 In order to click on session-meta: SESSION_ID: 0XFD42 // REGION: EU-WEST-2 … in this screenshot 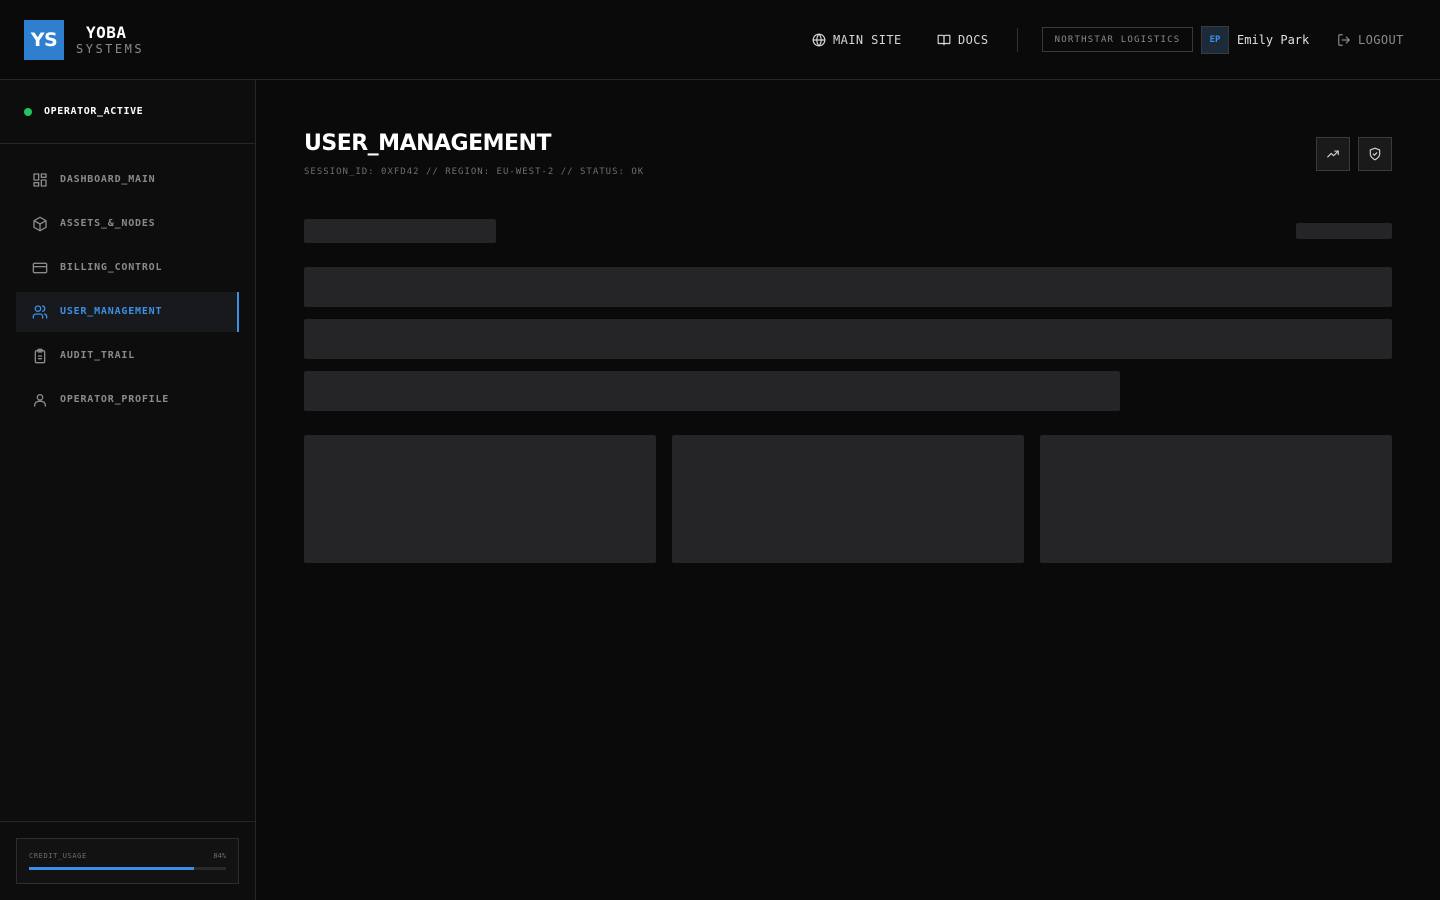, I will do `click(474, 172)`.